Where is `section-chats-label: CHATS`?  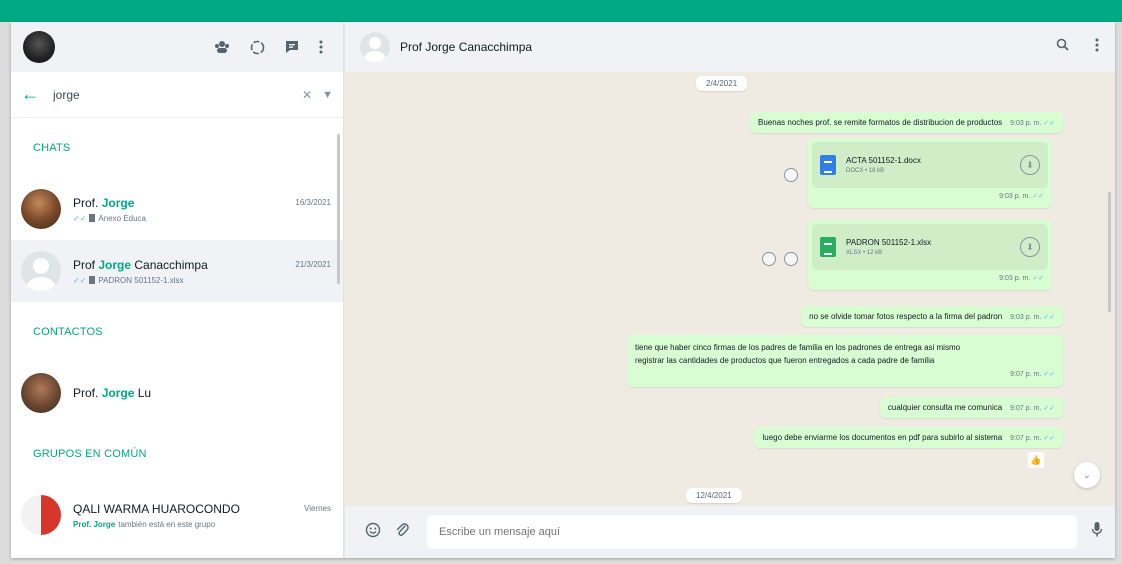
section-chats-label: CHATS is located at coordinates (52, 148).